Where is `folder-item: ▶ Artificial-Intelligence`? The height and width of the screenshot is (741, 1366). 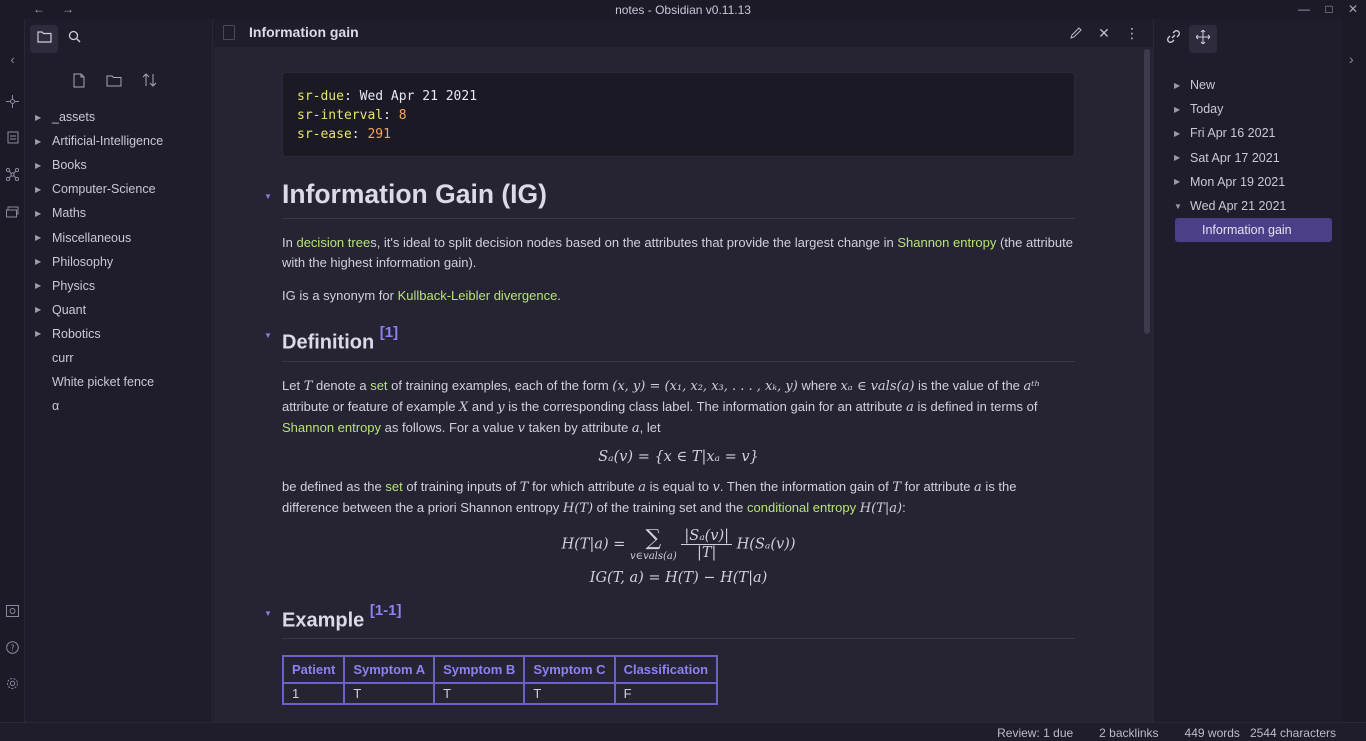 folder-item: ▶ Artificial-Intelligence is located at coordinates (119, 141).